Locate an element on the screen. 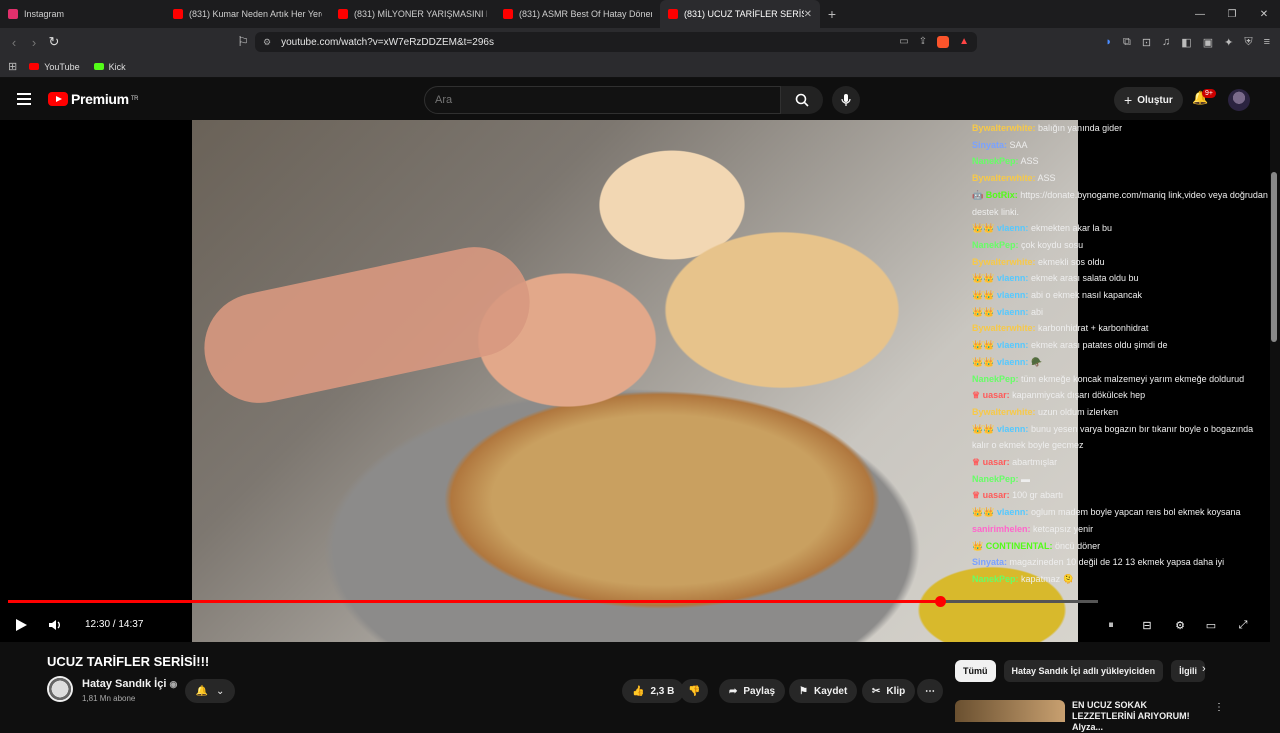  chat-text: ekmekli sos oldu is located at coordinates (1071, 261).